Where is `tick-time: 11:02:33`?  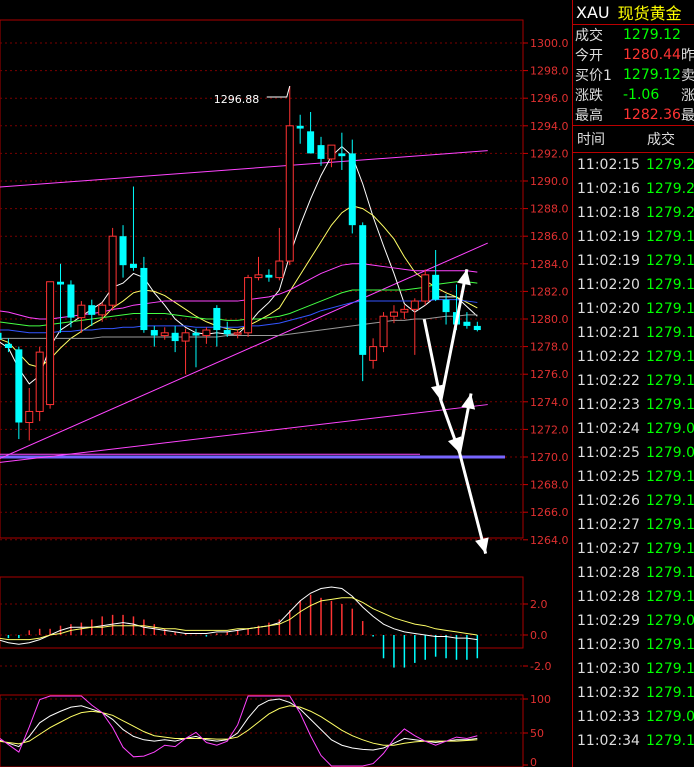
tick-time: 11:02:33 is located at coordinates (608, 717).